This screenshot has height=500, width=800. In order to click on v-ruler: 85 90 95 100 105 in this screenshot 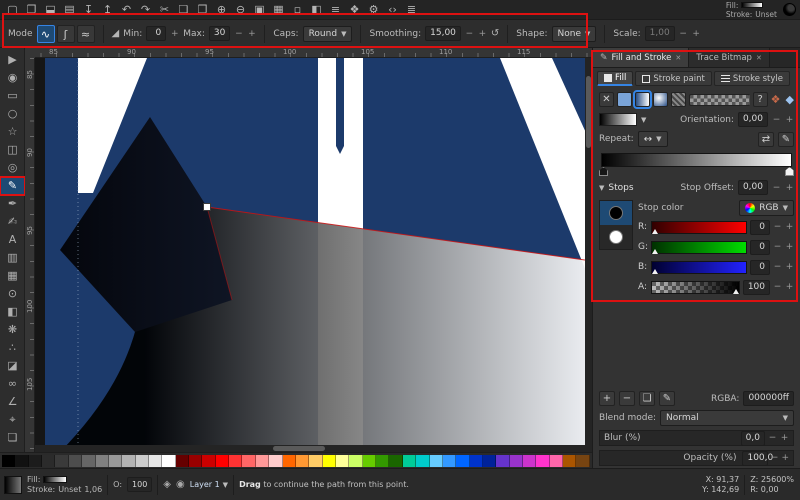, I will do `click(30, 255)`.